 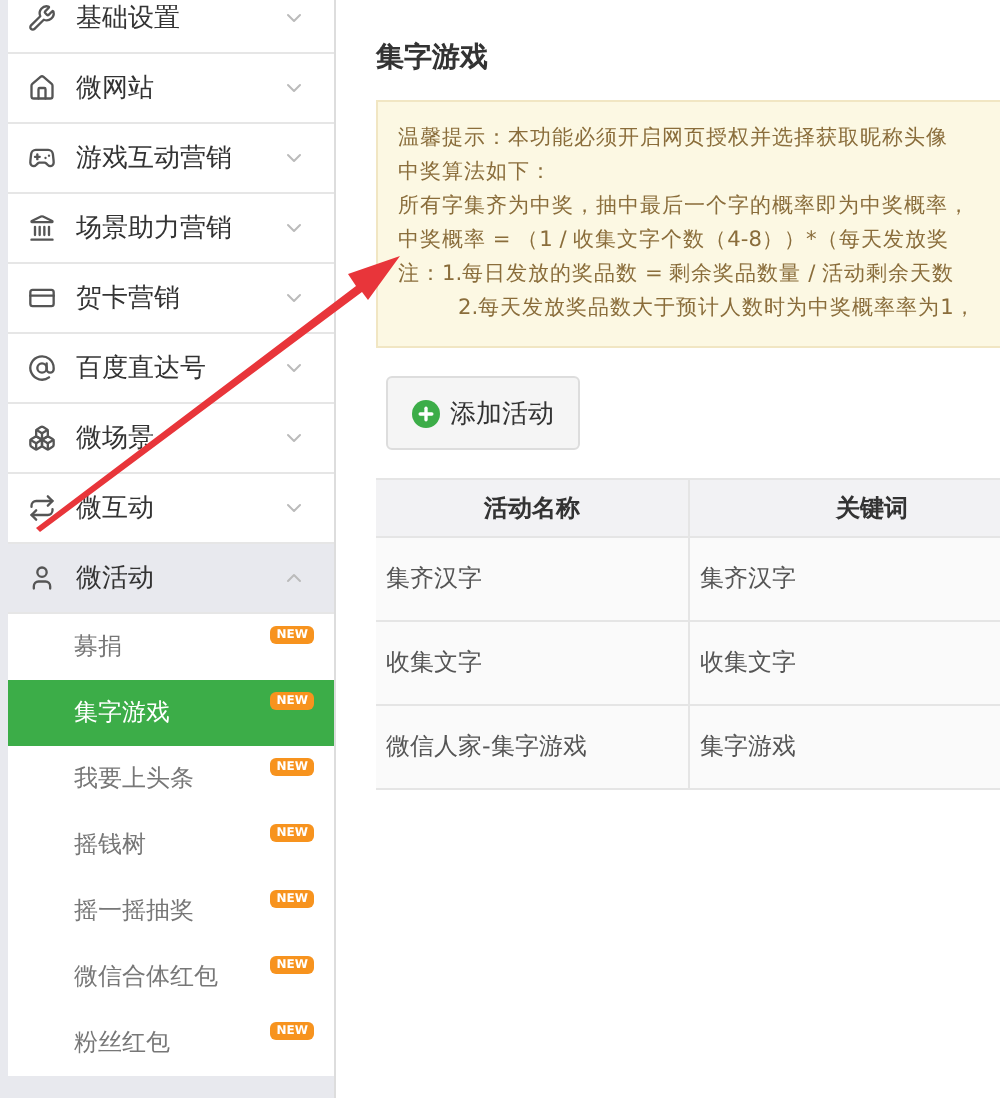 What do you see at coordinates (42, 298) in the screenshot?
I see `card-icon` at bounding box center [42, 298].